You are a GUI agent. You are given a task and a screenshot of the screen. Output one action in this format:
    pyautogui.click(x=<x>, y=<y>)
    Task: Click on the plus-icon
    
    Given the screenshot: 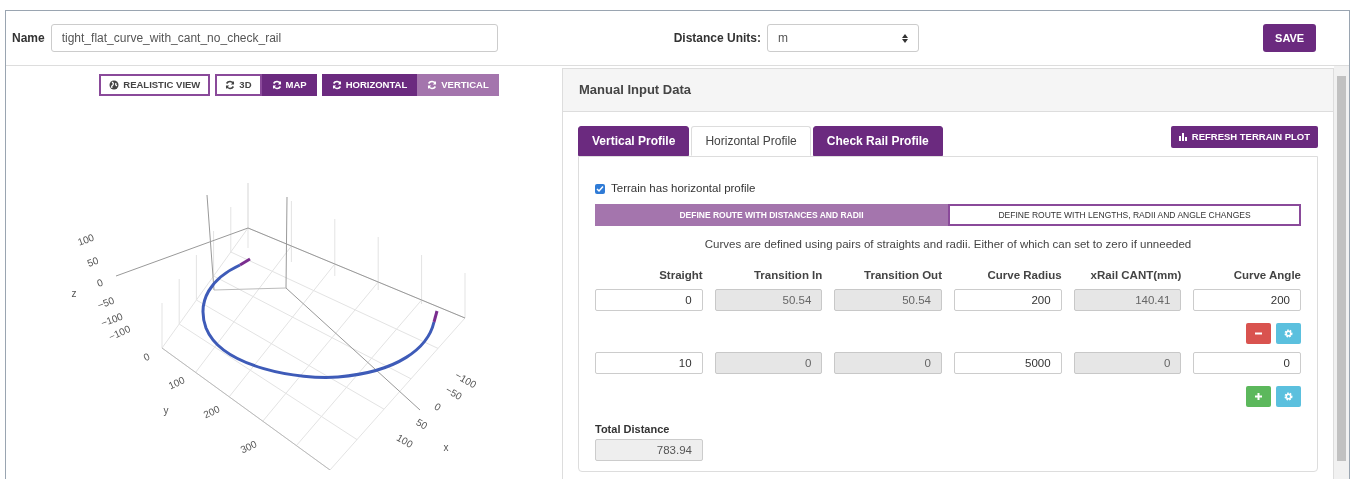 What is the action you would take?
    pyautogui.click(x=1258, y=396)
    